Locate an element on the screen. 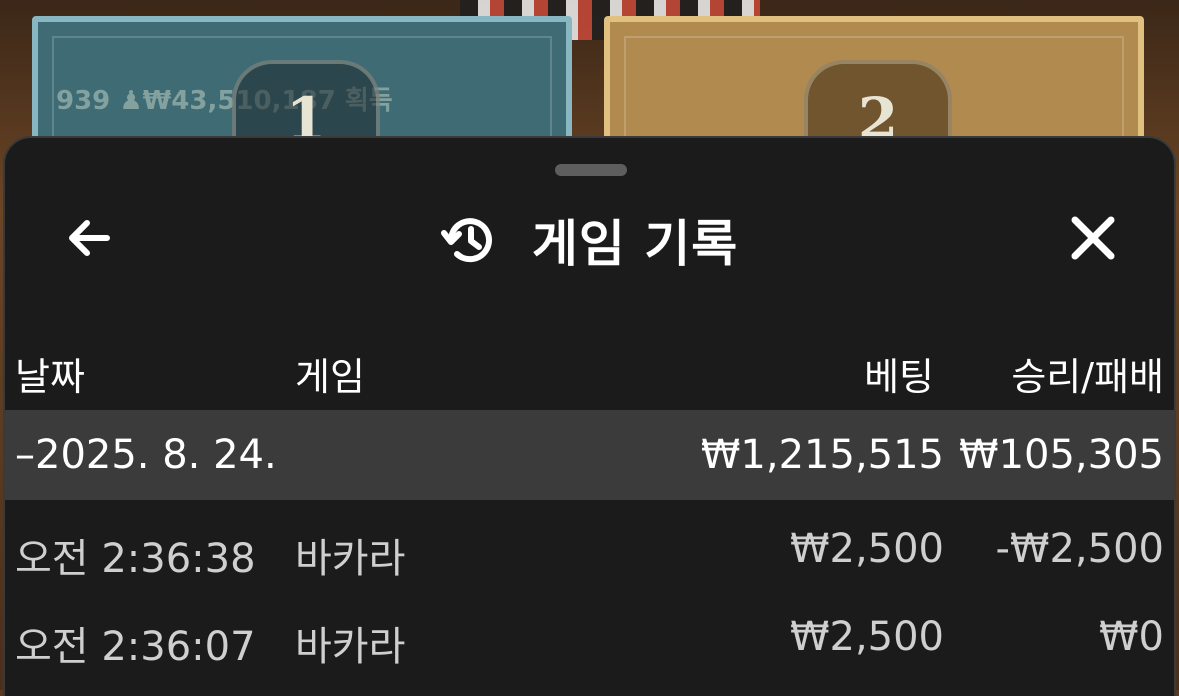  column-header-date: 날짜 is located at coordinates (50, 377).